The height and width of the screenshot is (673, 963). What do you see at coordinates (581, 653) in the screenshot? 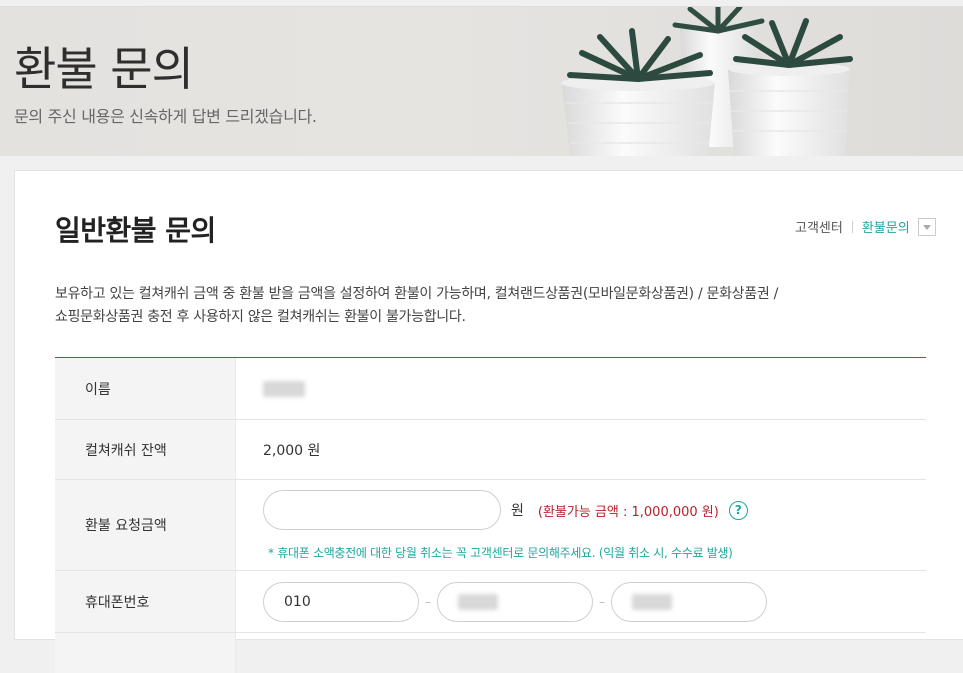
I see `next-row-value` at bounding box center [581, 653].